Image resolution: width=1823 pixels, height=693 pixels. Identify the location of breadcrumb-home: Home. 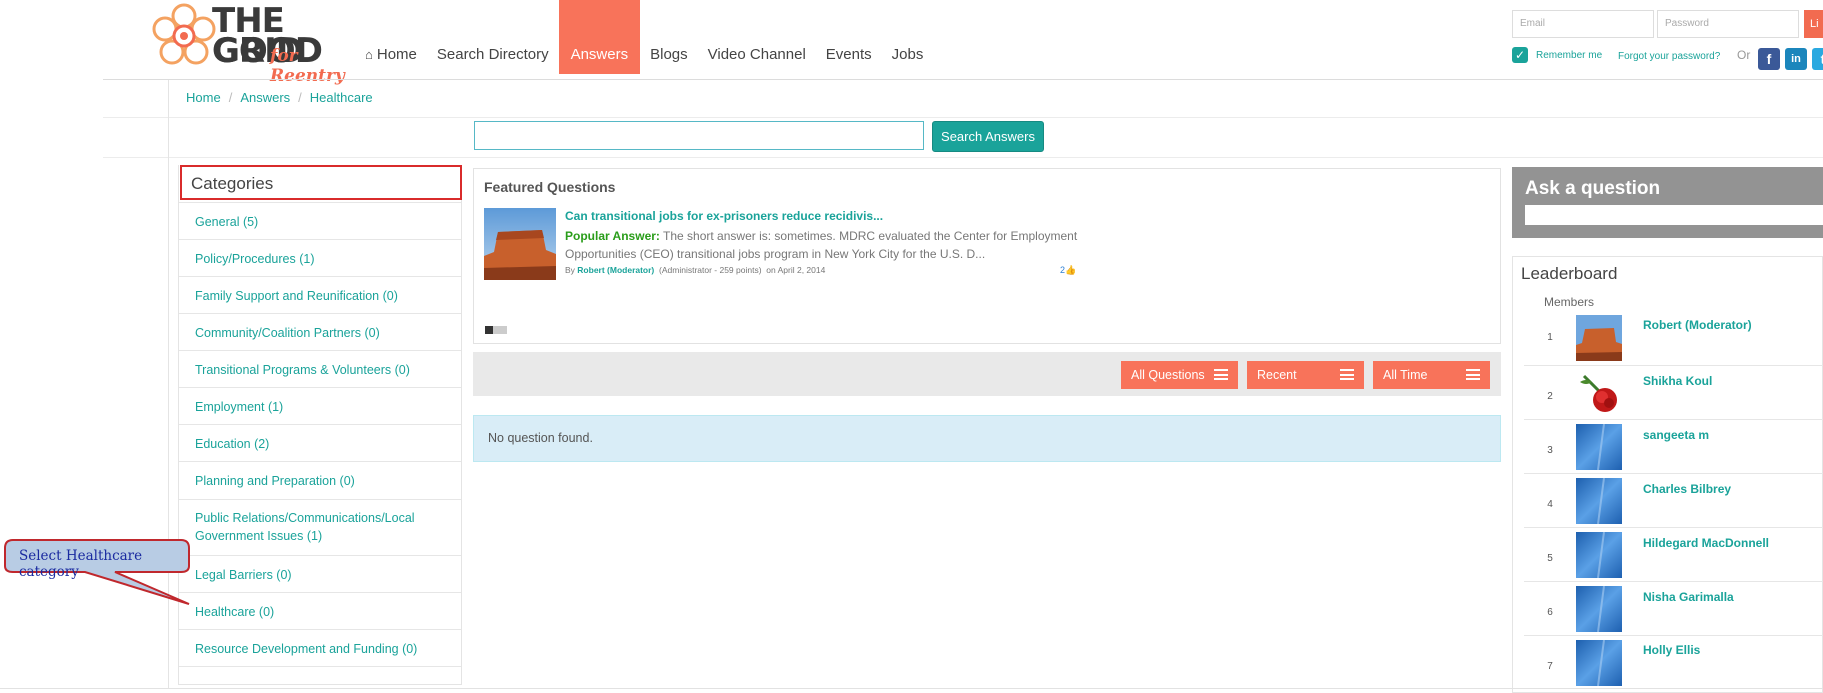
(203, 97).